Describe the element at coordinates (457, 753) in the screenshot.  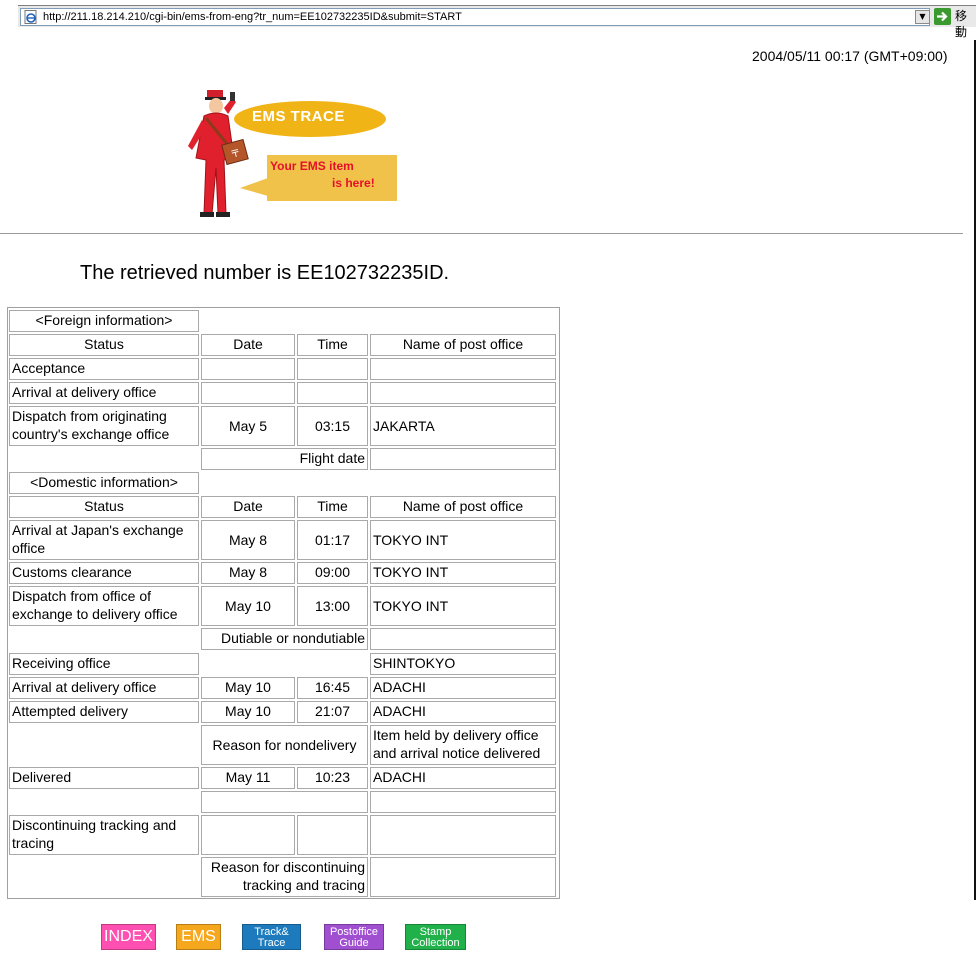
I see `nondelivery-line: and arrival notice delivered` at that location.